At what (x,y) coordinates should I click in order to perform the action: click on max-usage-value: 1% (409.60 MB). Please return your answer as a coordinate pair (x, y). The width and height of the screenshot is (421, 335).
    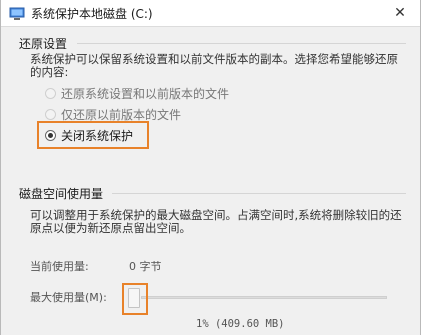
    Looking at the image, I should click on (240, 324).